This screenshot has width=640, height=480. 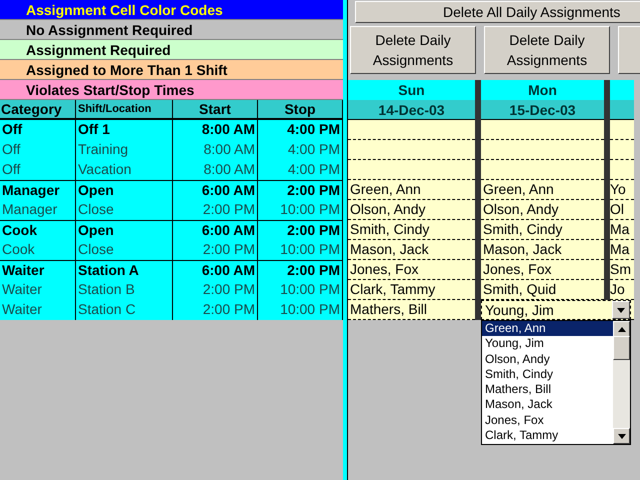 I want to click on assignment-cell: Clark, Tammy, so click(x=411, y=290).